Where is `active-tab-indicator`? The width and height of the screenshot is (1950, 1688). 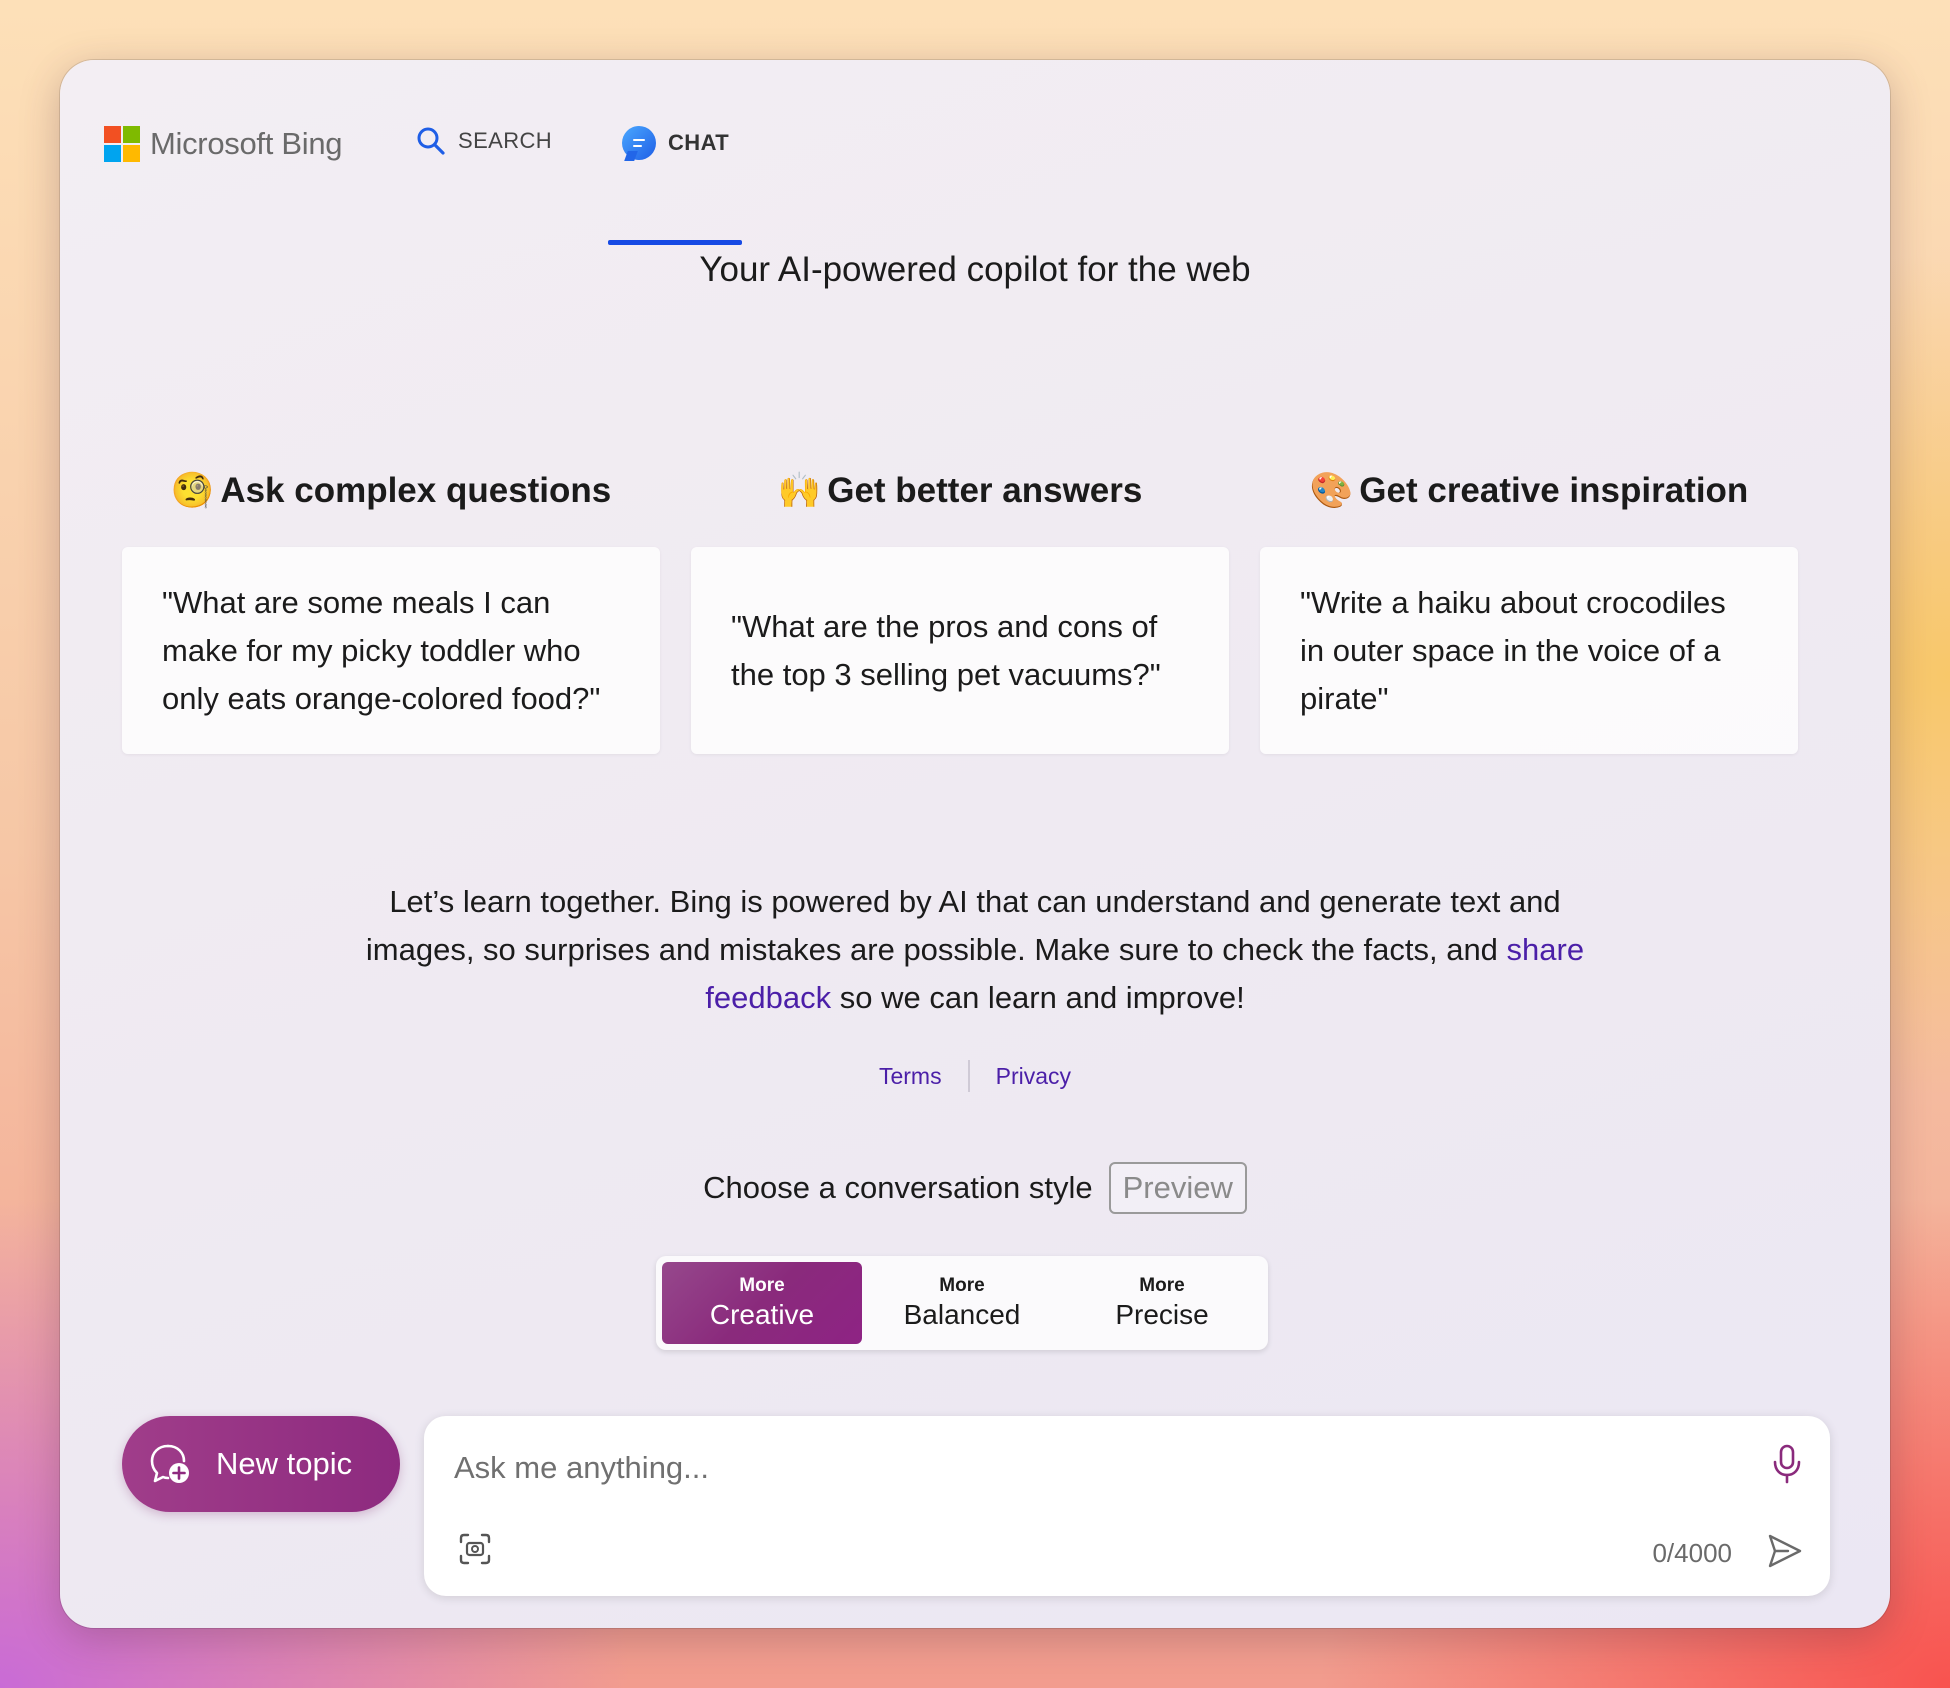 active-tab-indicator is located at coordinates (675, 242).